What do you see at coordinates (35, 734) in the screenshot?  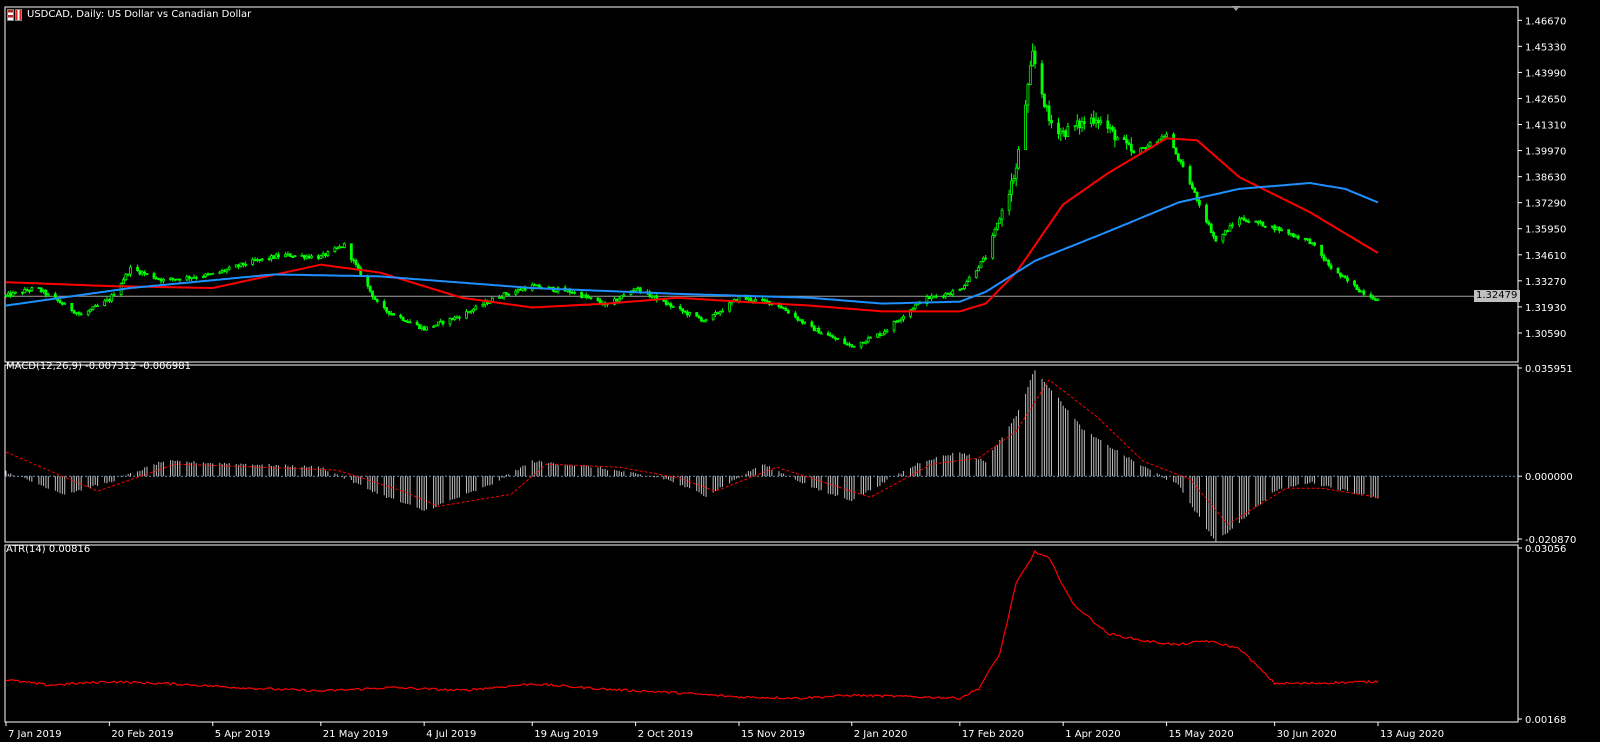 I see `x-tick-label: 7 Jan 2019` at bounding box center [35, 734].